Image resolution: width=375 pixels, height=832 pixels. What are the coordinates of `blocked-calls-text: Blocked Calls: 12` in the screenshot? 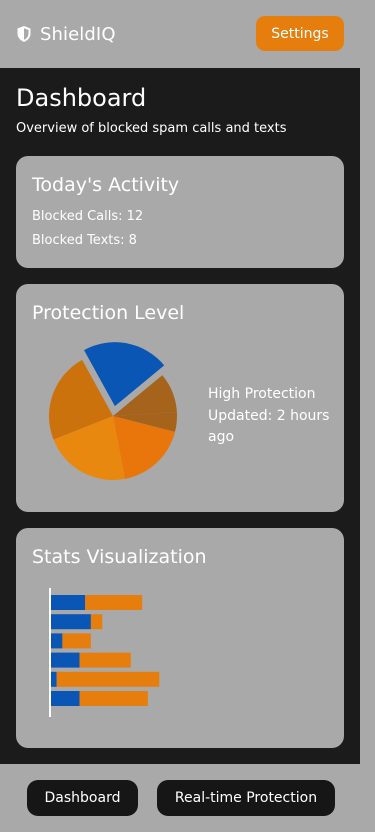 It's located at (88, 216).